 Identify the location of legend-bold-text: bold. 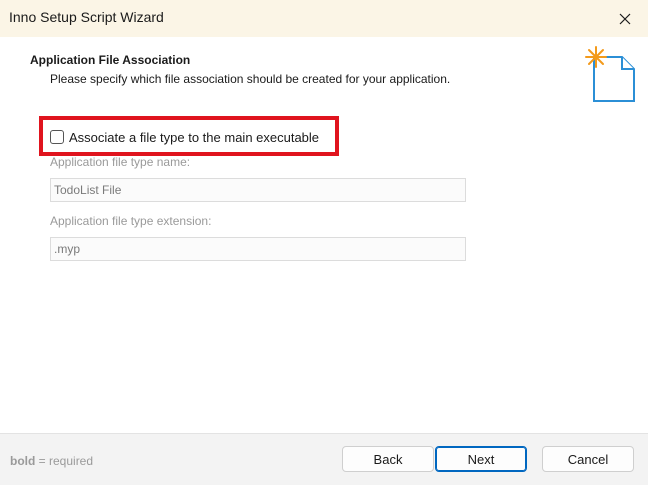
(23, 461).